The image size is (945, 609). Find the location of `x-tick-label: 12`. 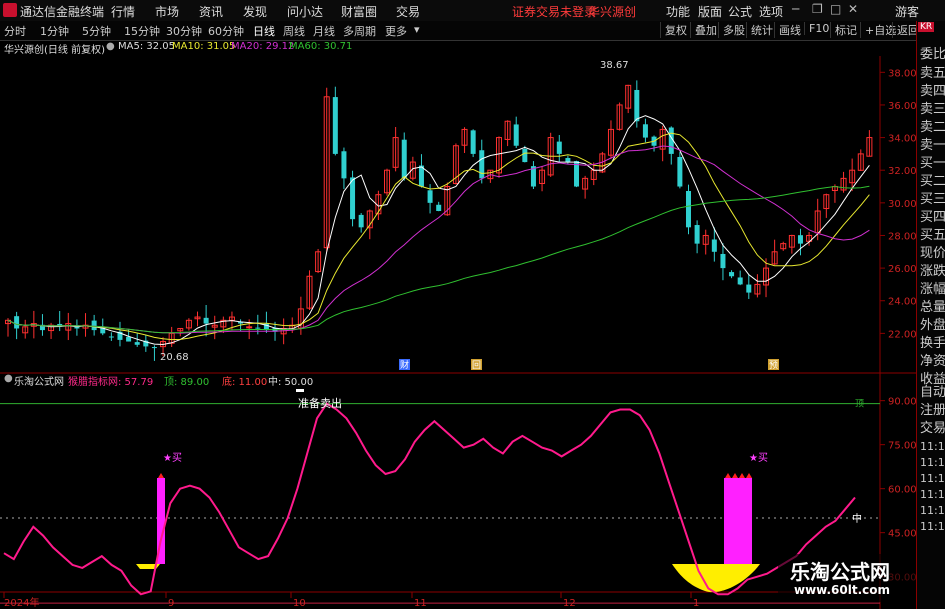

x-tick-label: 12 is located at coordinates (569, 603).